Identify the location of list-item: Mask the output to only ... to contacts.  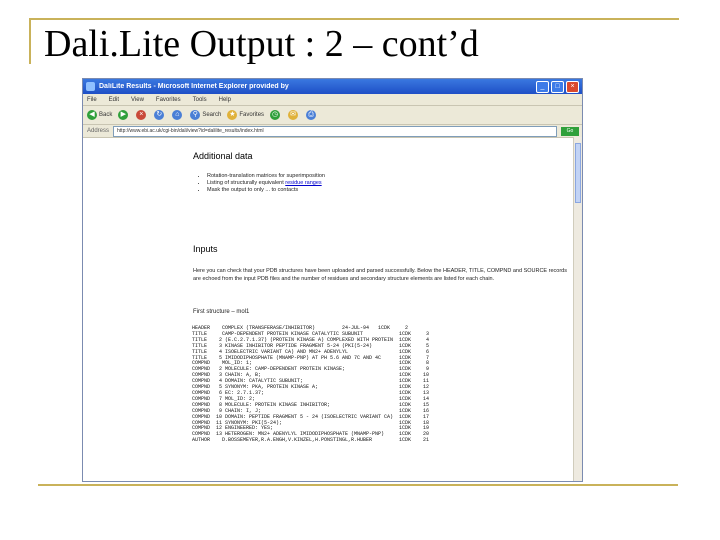
(266, 190).